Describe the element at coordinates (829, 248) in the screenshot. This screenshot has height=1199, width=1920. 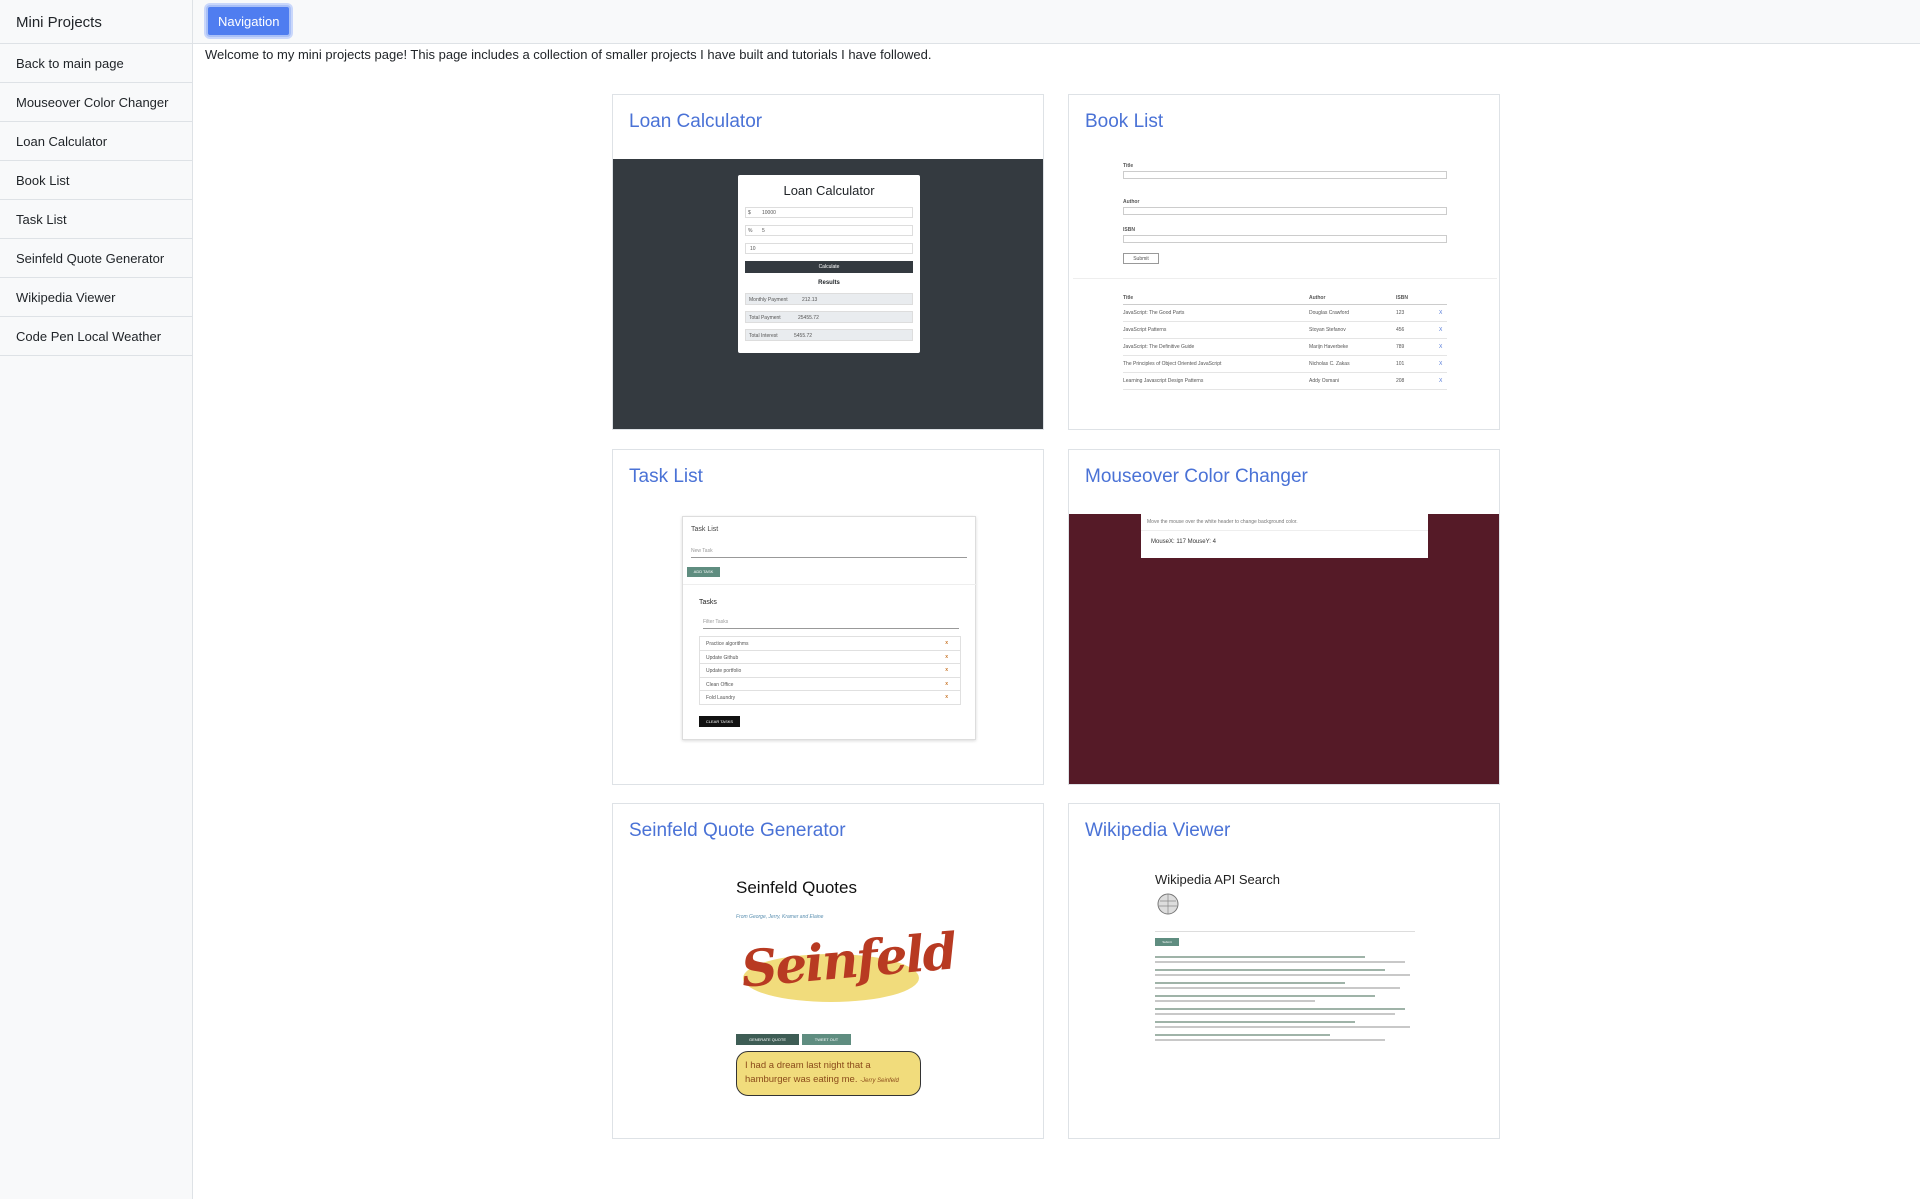
I see `loan-years-field: 10` at that location.